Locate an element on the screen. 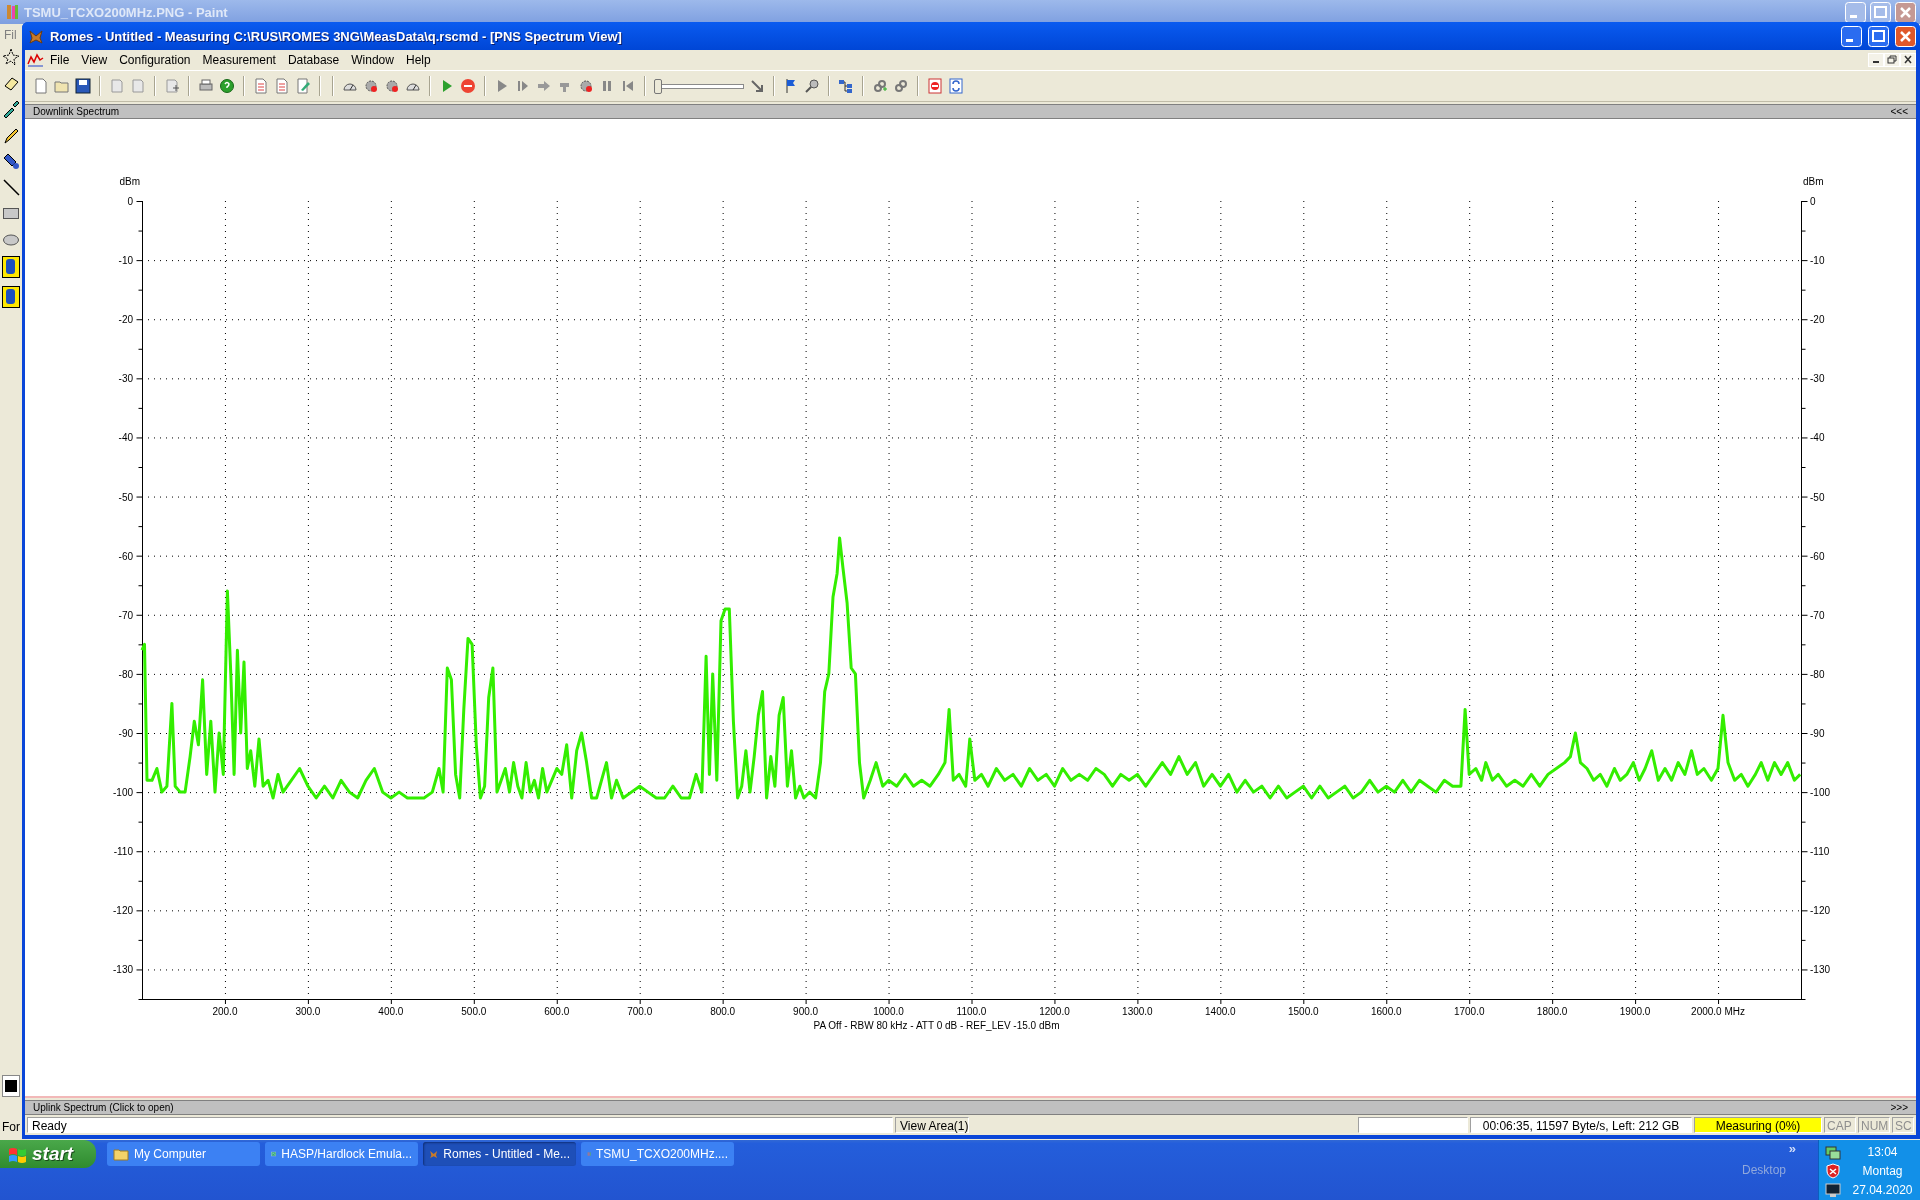 The image size is (1920, 1200). clock-time: 13:04 is located at coordinates (1882, 1152).